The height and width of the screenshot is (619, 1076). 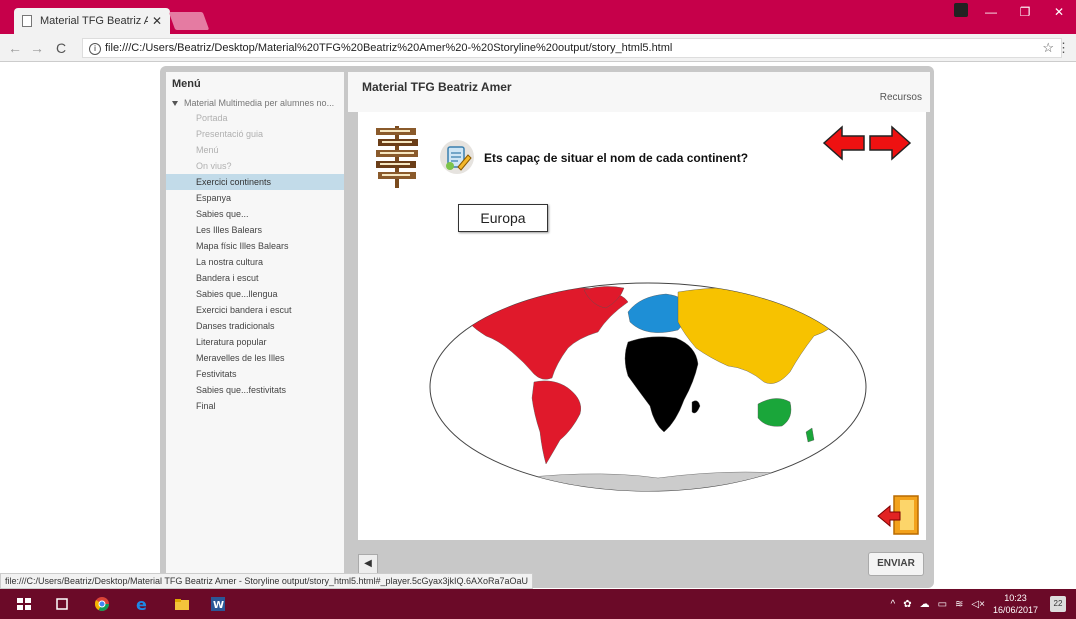 What do you see at coordinates (1015, 610) in the screenshot?
I see `clock-date: 16/06/2017` at bounding box center [1015, 610].